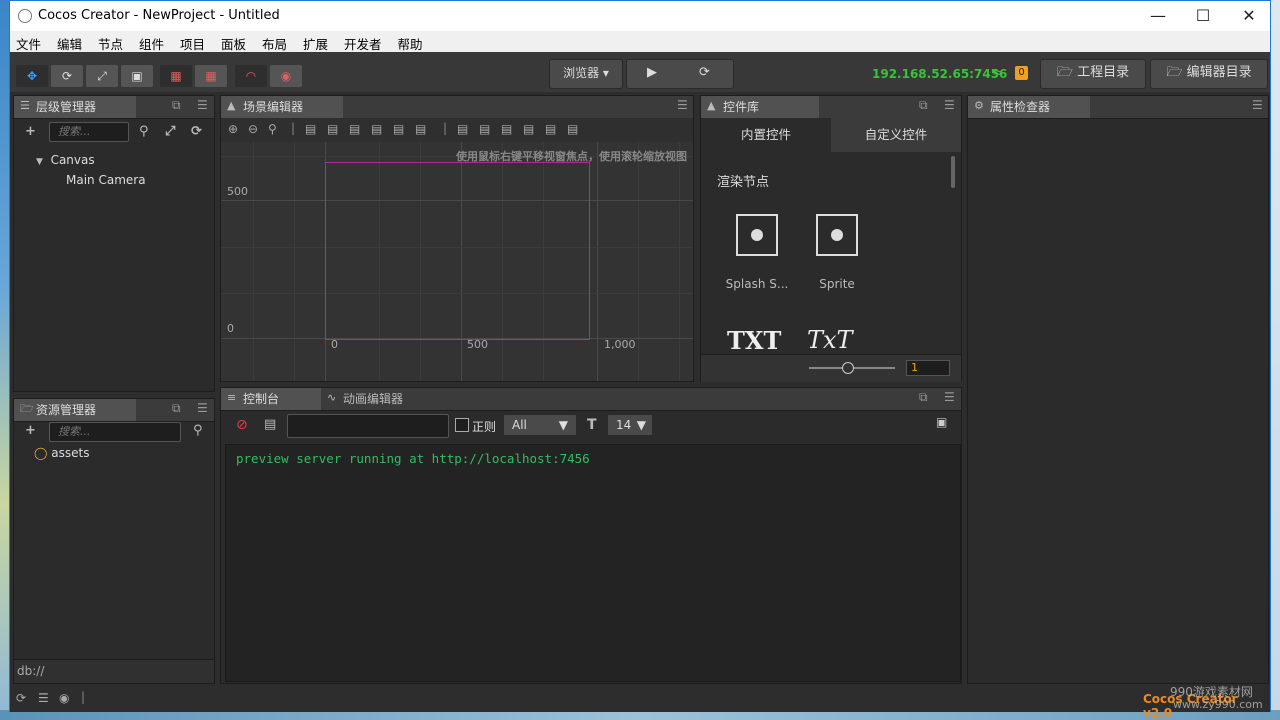  What do you see at coordinates (398, 129) in the screenshot?
I see `align-hcenter-icon: ▤` at bounding box center [398, 129].